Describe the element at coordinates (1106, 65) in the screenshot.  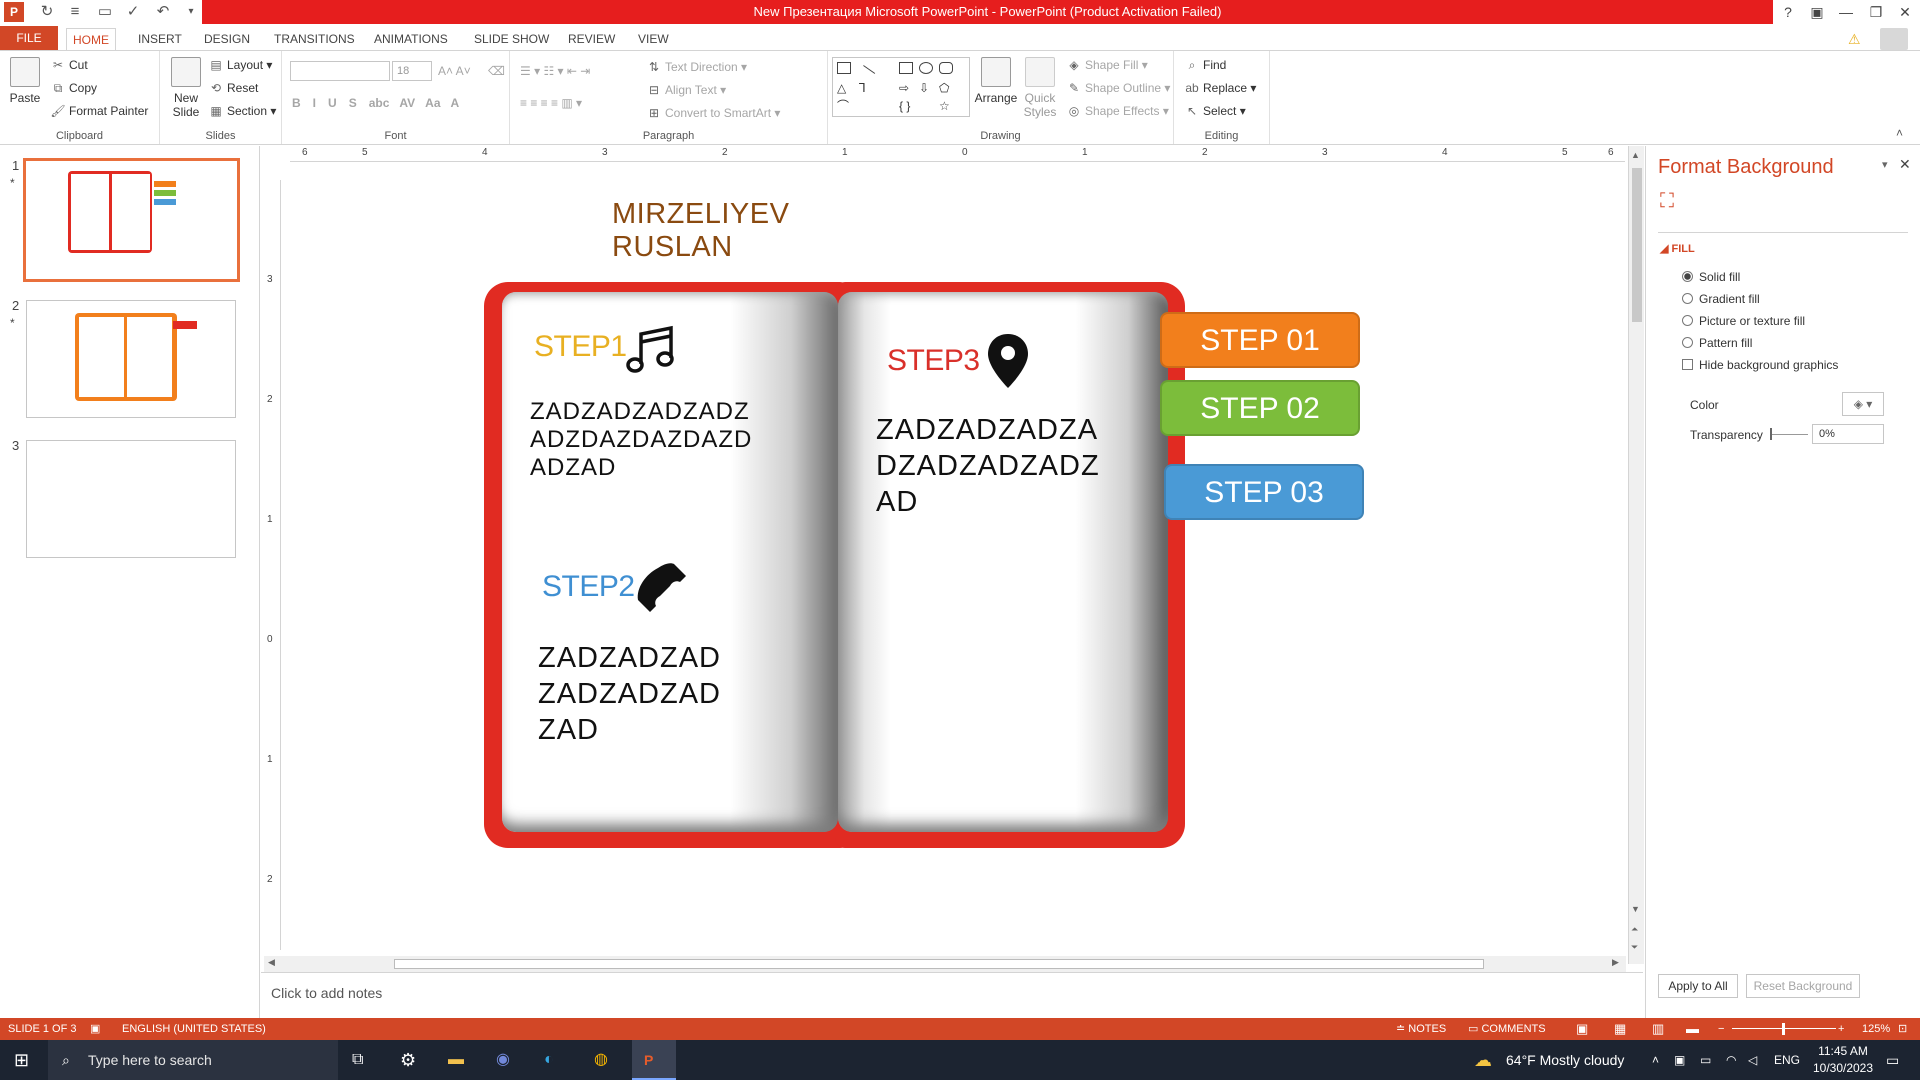
I see `shape-fill-button: ◈ Shape Fill ▾` at that location.